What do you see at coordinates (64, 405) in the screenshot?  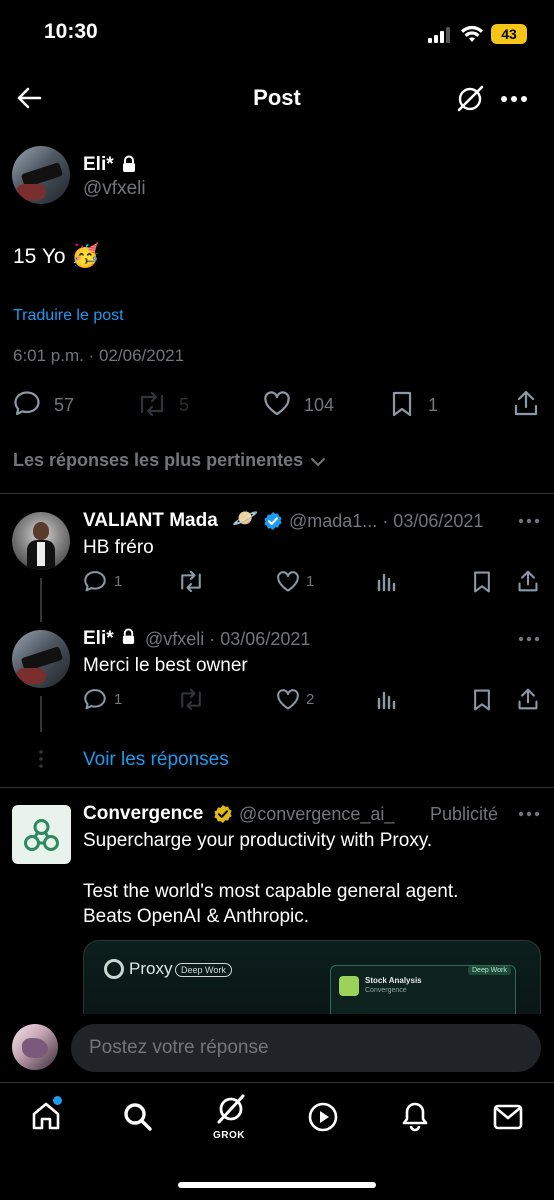 I see `reply-count: 57` at bounding box center [64, 405].